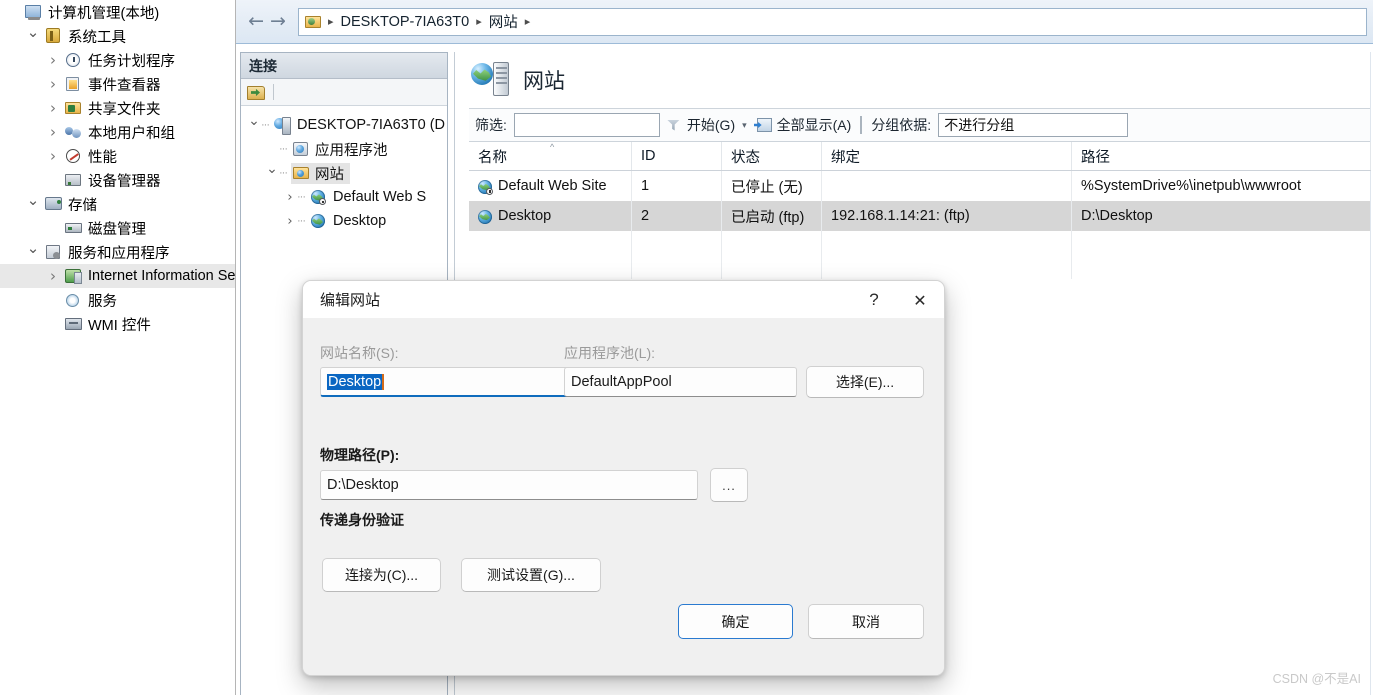 The height and width of the screenshot is (695, 1373). Describe the element at coordinates (920, 125) in the screenshot. I see `filter-bar: 筛选: 开始(G) ▾ 全部显示(A) 分组依据: 不进行分组` at that location.